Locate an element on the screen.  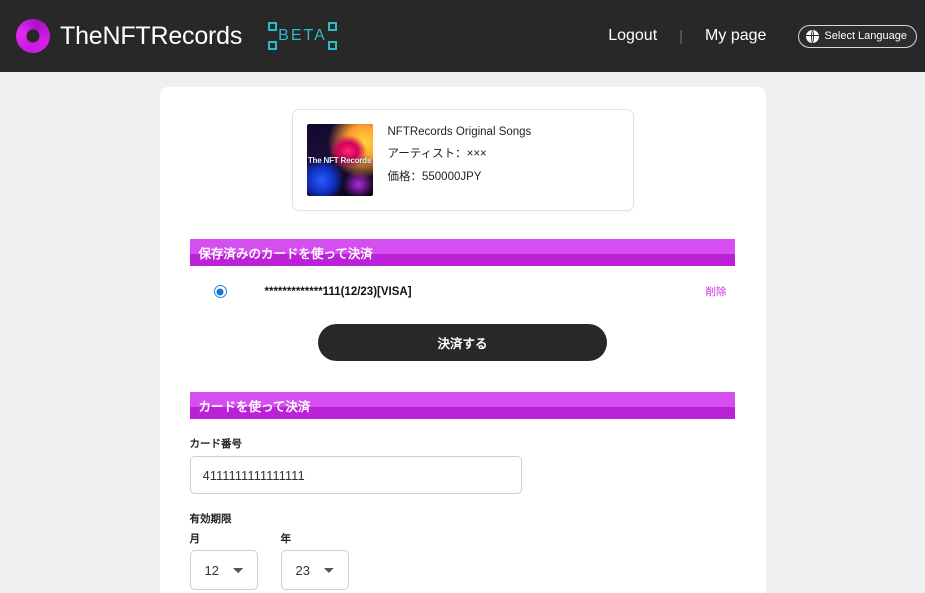
my-page-link: My page is located at coordinates (735, 36).